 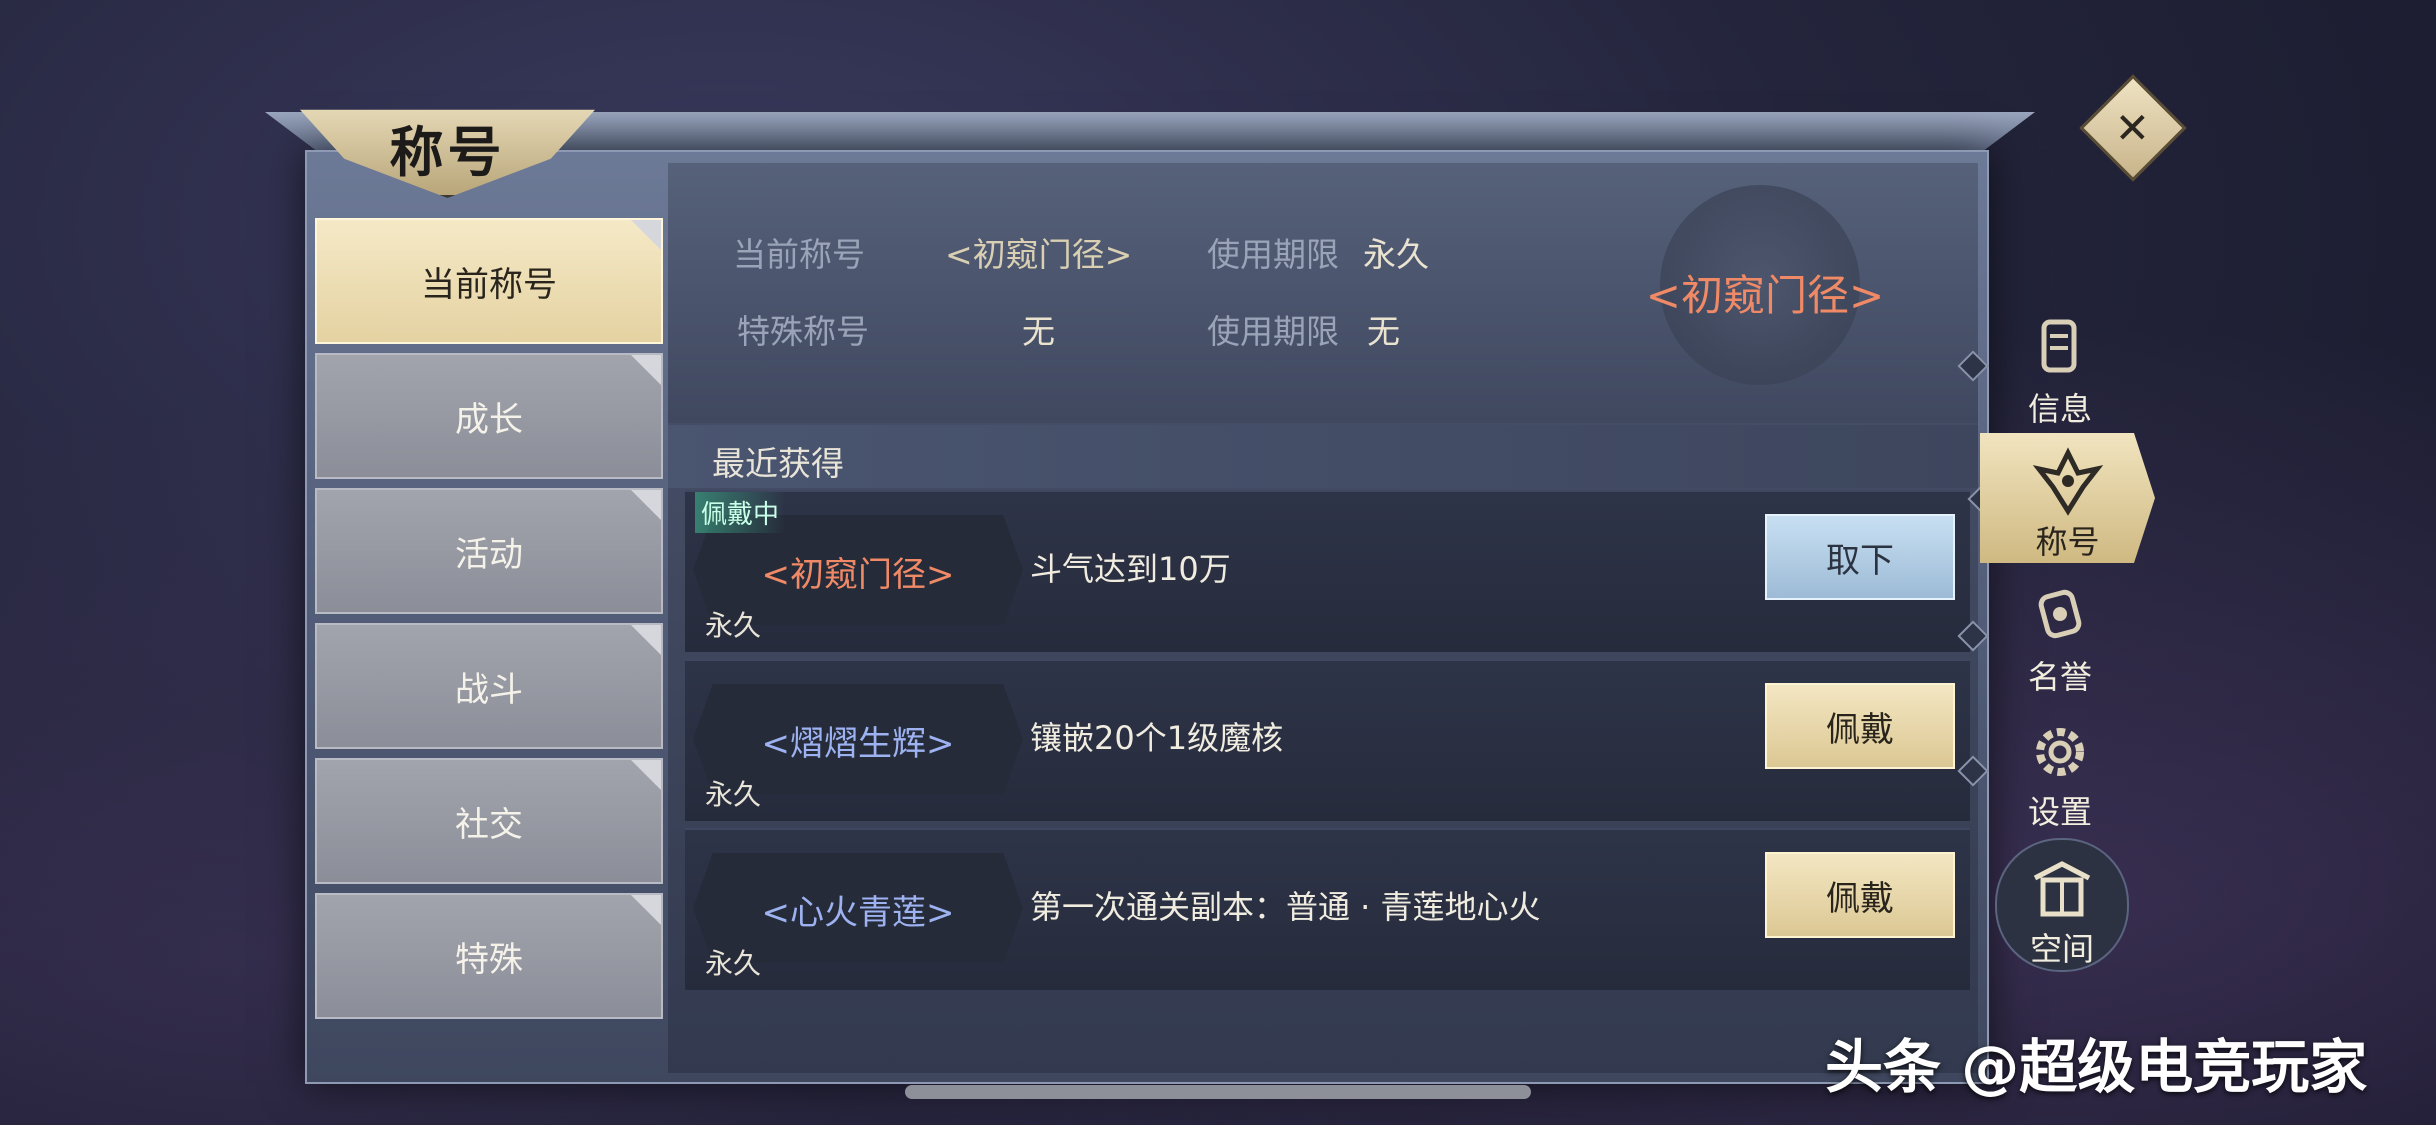 I want to click on category-current-title: 当前称号, so click(x=489, y=281).